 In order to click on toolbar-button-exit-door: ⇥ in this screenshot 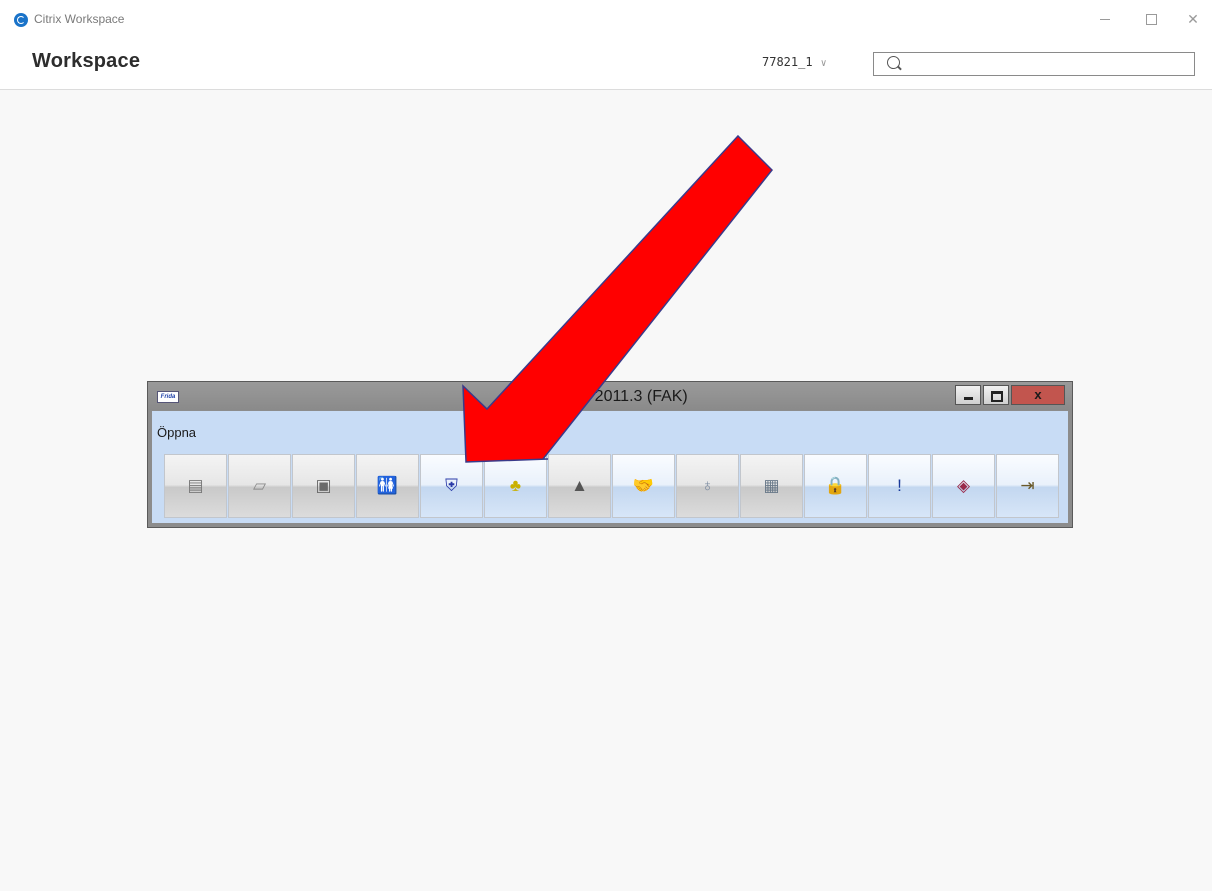, I will do `click(1027, 486)`.